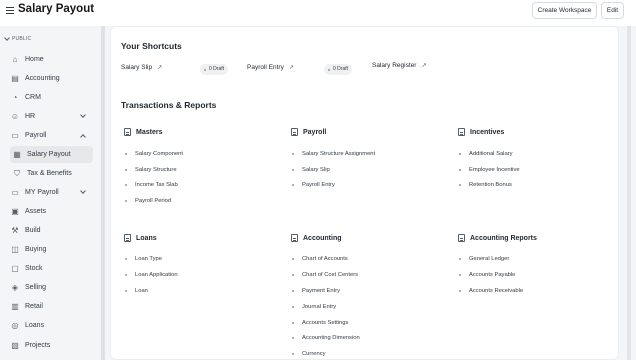  What do you see at coordinates (484, 154) in the screenshot?
I see `link-additional-salary: Additional Salary` at bounding box center [484, 154].